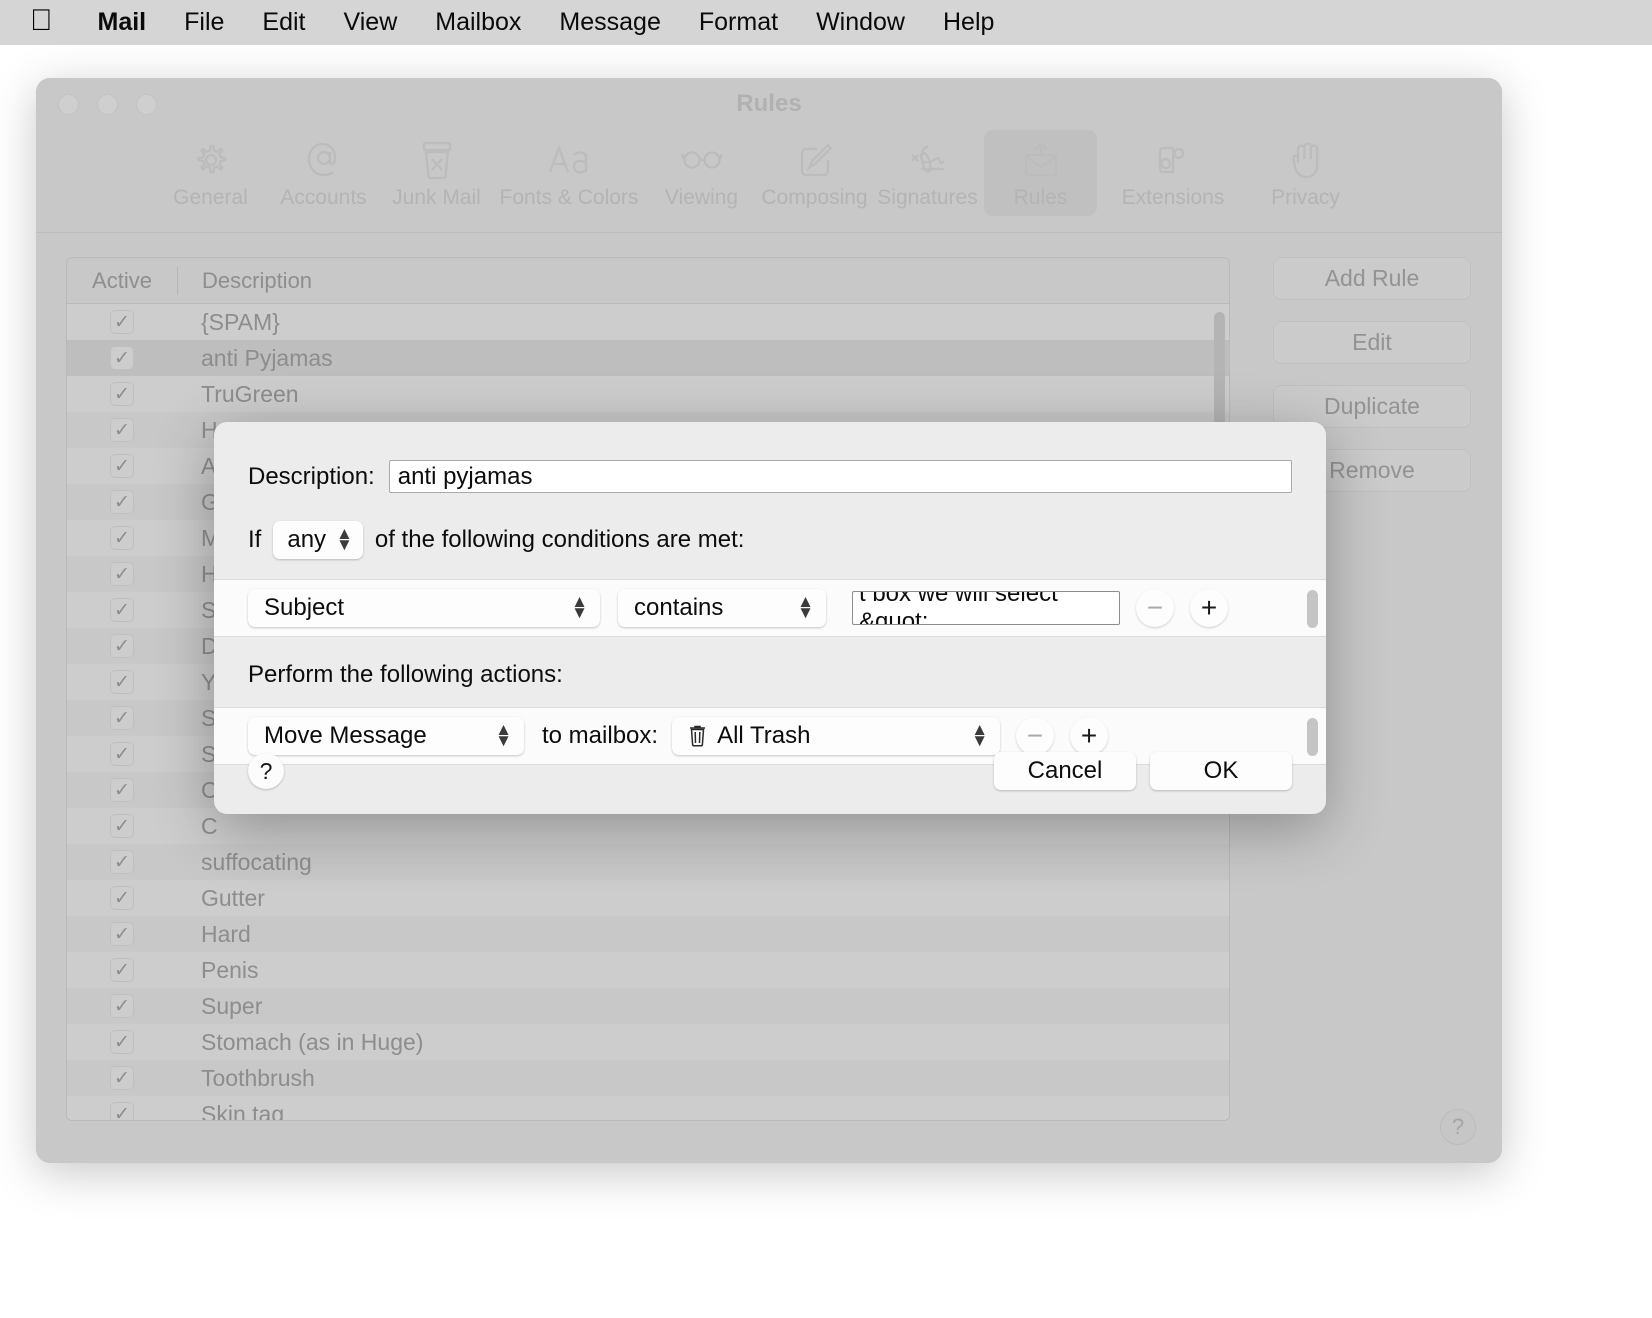 The width and height of the screenshot is (1652, 1318). What do you see at coordinates (266, 771) in the screenshot?
I see `sheet-help-button: ?` at bounding box center [266, 771].